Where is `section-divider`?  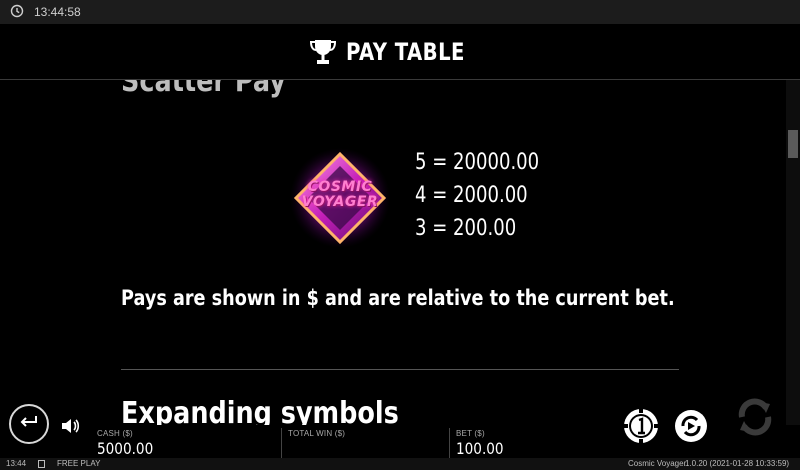
section-divider is located at coordinates (400, 369).